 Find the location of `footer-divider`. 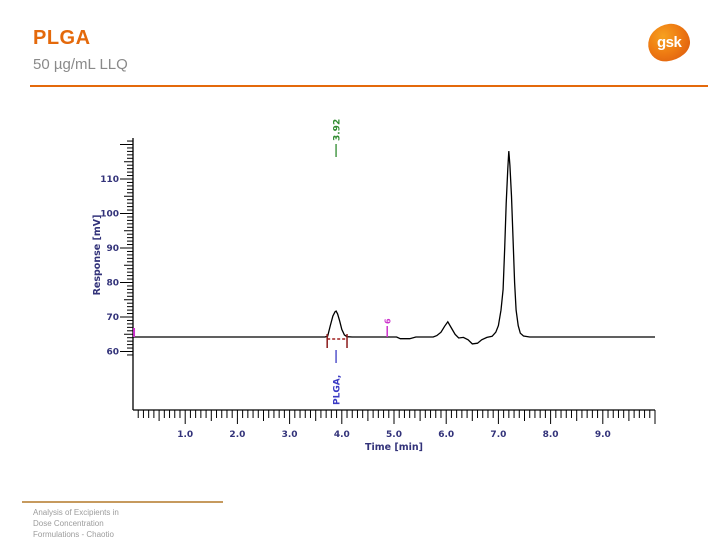

footer-divider is located at coordinates (122, 502).